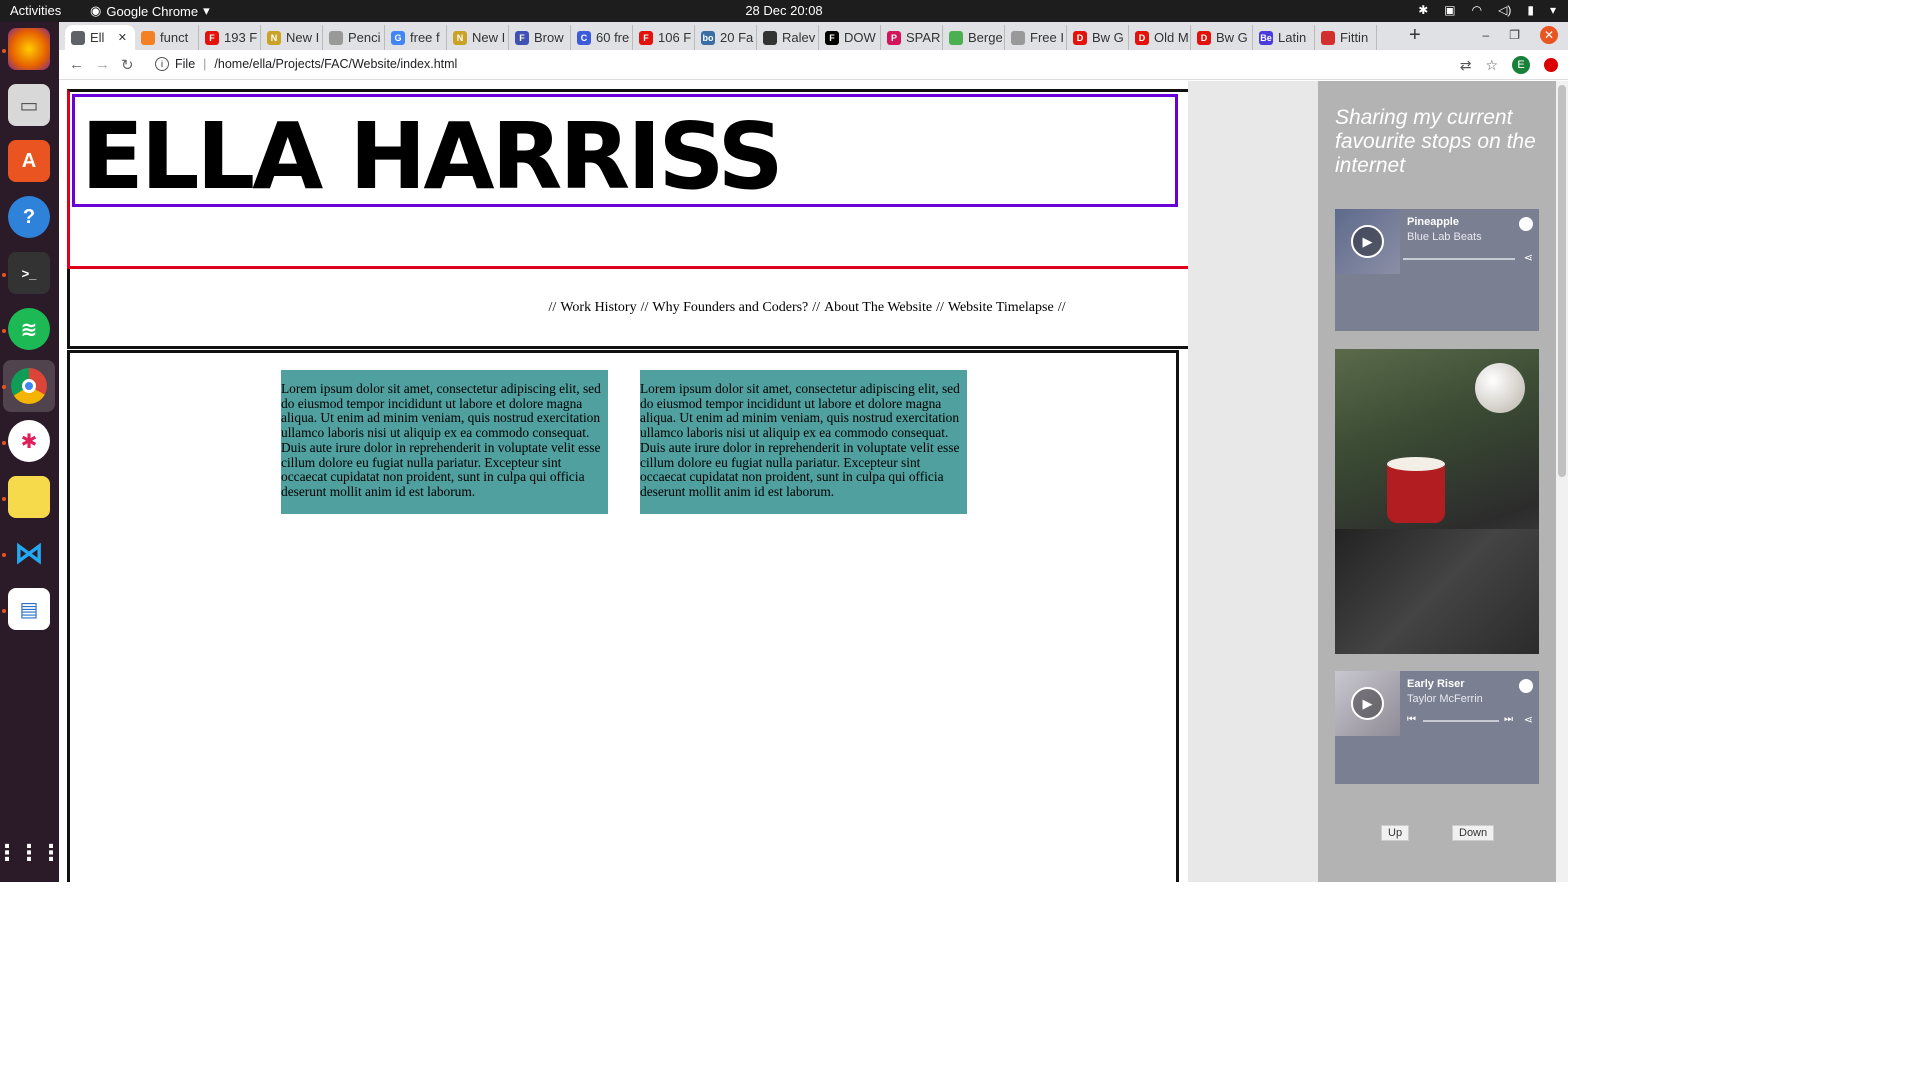 This screenshot has height=1080, width=1920. What do you see at coordinates (956, 37) in the screenshot?
I see `leaf-icon` at bounding box center [956, 37].